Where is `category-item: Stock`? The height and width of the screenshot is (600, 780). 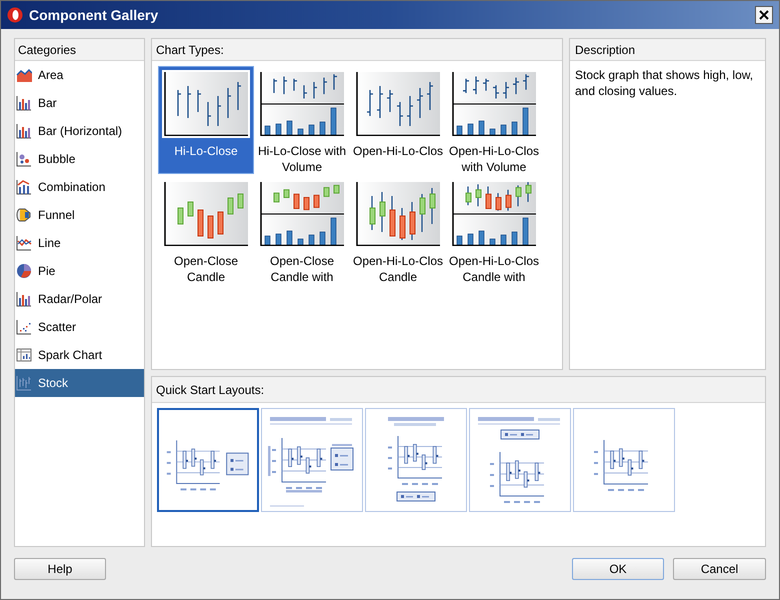 category-item: Stock is located at coordinates (79, 383).